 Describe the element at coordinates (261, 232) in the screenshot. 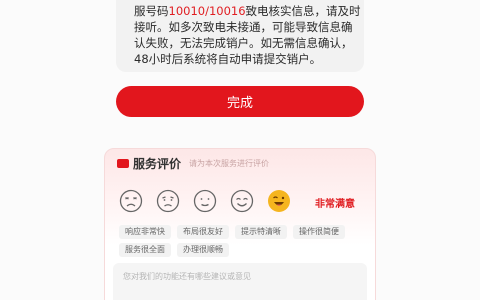

I see `tag-clear-tips: 提示特清晰` at that location.